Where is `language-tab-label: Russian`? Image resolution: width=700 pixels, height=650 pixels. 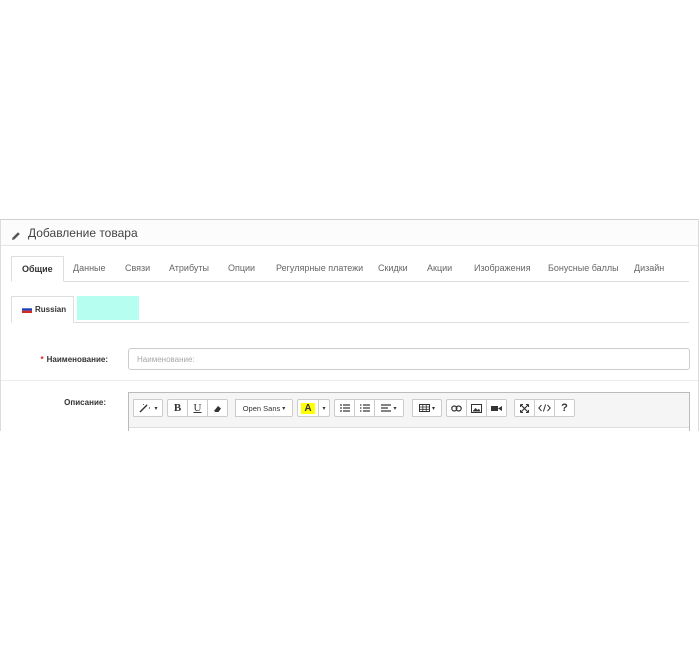 language-tab-label: Russian is located at coordinates (51, 309).